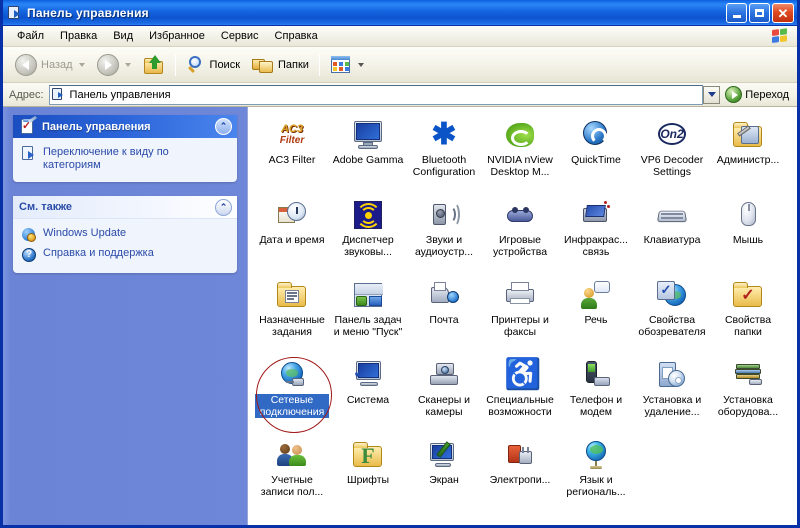  What do you see at coordinates (347, 65) in the screenshot?
I see `views-button` at bounding box center [347, 65].